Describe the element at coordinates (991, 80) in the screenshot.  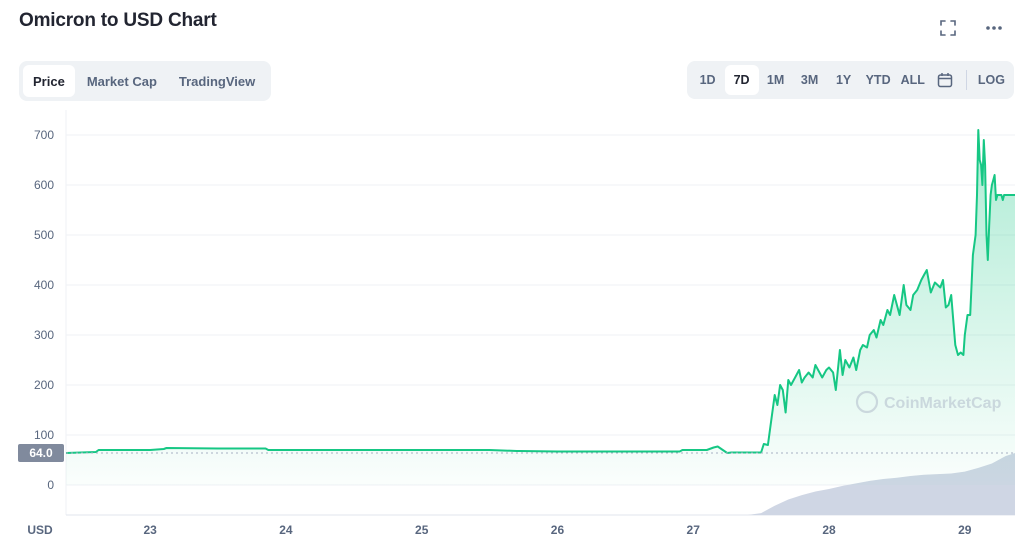
I see `log-scale-toggle: LOG` at that location.